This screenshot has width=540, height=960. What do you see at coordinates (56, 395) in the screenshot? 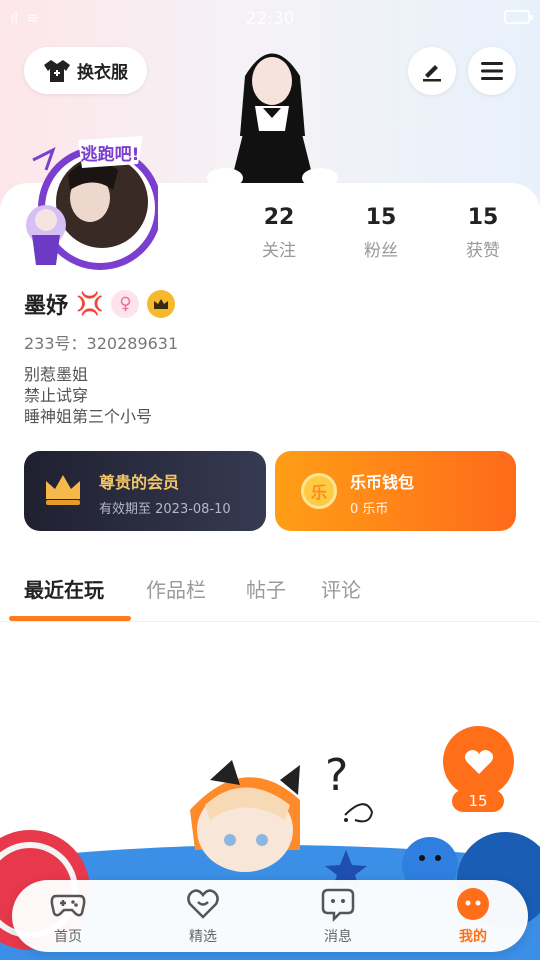
I see `bio-line: 禁止试穿` at bounding box center [56, 395].